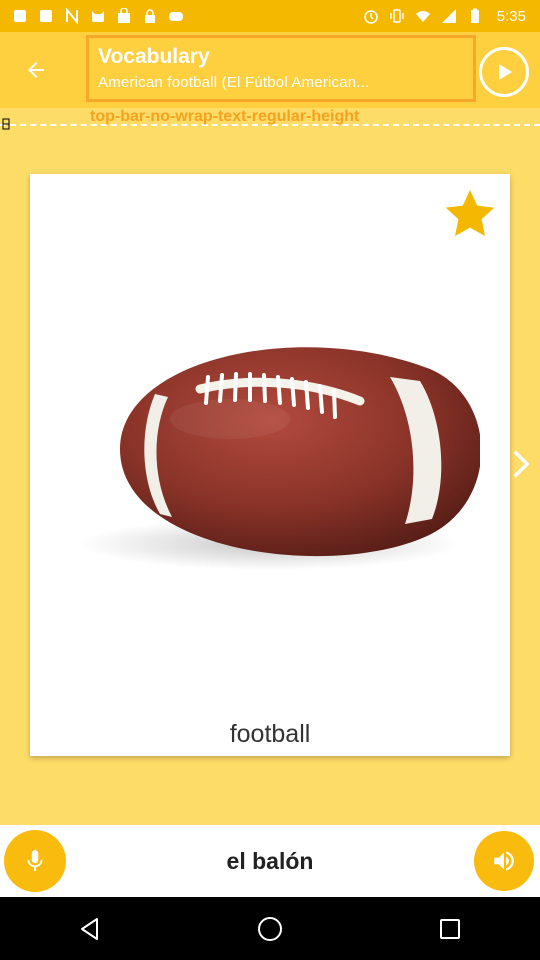 This screenshot has width=540, height=960. What do you see at coordinates (449, 16) in the screenshot?
I see `signal-icon` at bounding box center [449, 16].